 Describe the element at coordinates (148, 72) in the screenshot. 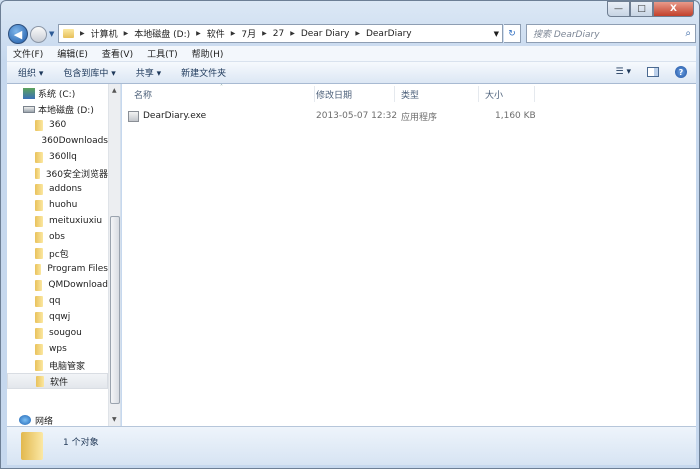

I see `share-button: 共享 ▾` at that location.